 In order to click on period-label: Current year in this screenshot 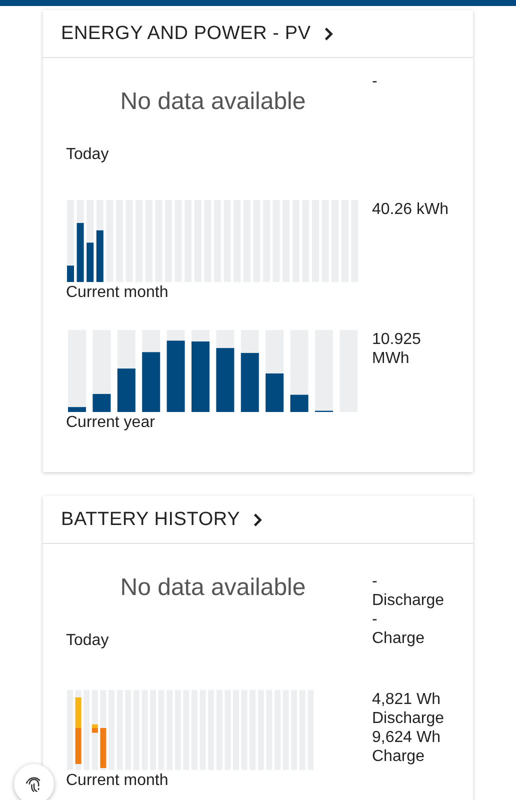, I will do `click(111, 423)`.